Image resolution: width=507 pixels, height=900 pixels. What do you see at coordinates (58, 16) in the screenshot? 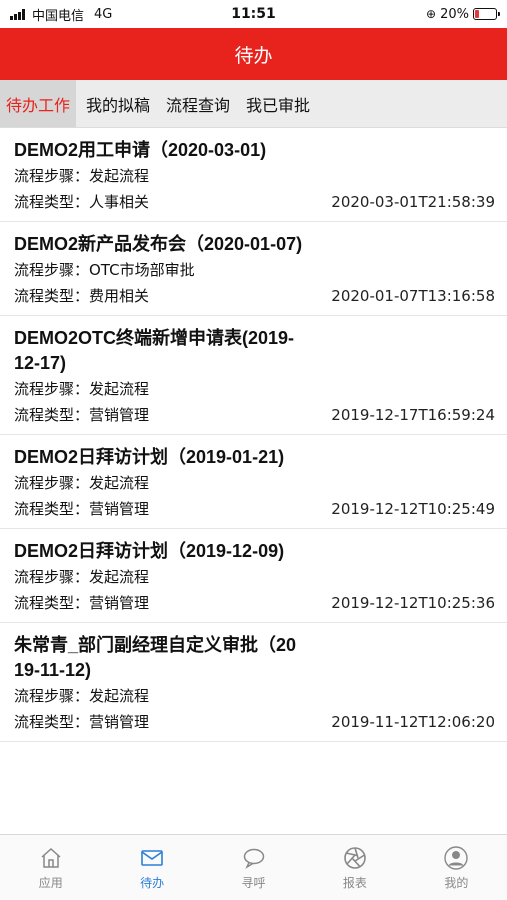
I see `carrier-label: 中国电信` at bounding box center [58, 16].